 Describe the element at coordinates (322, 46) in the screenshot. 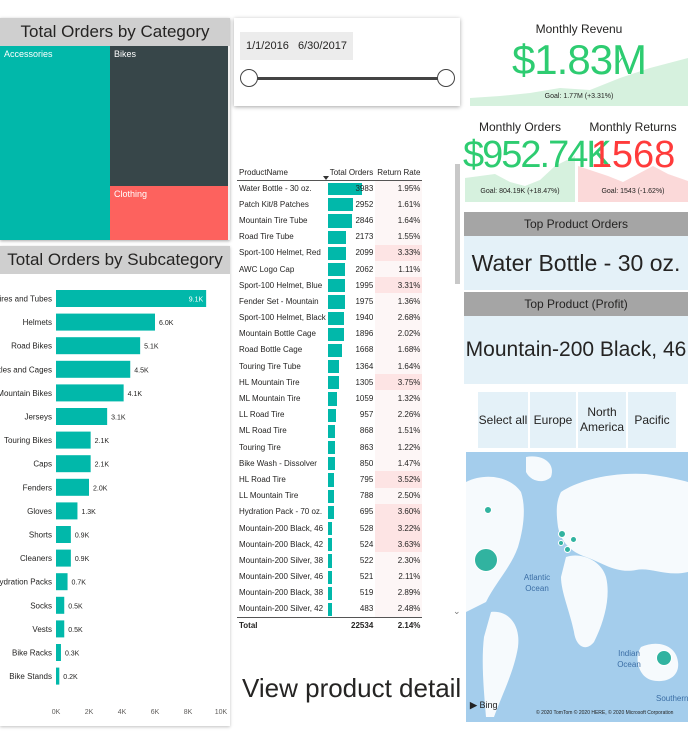

I see `end-date-input: 6/30/2017` at that location.